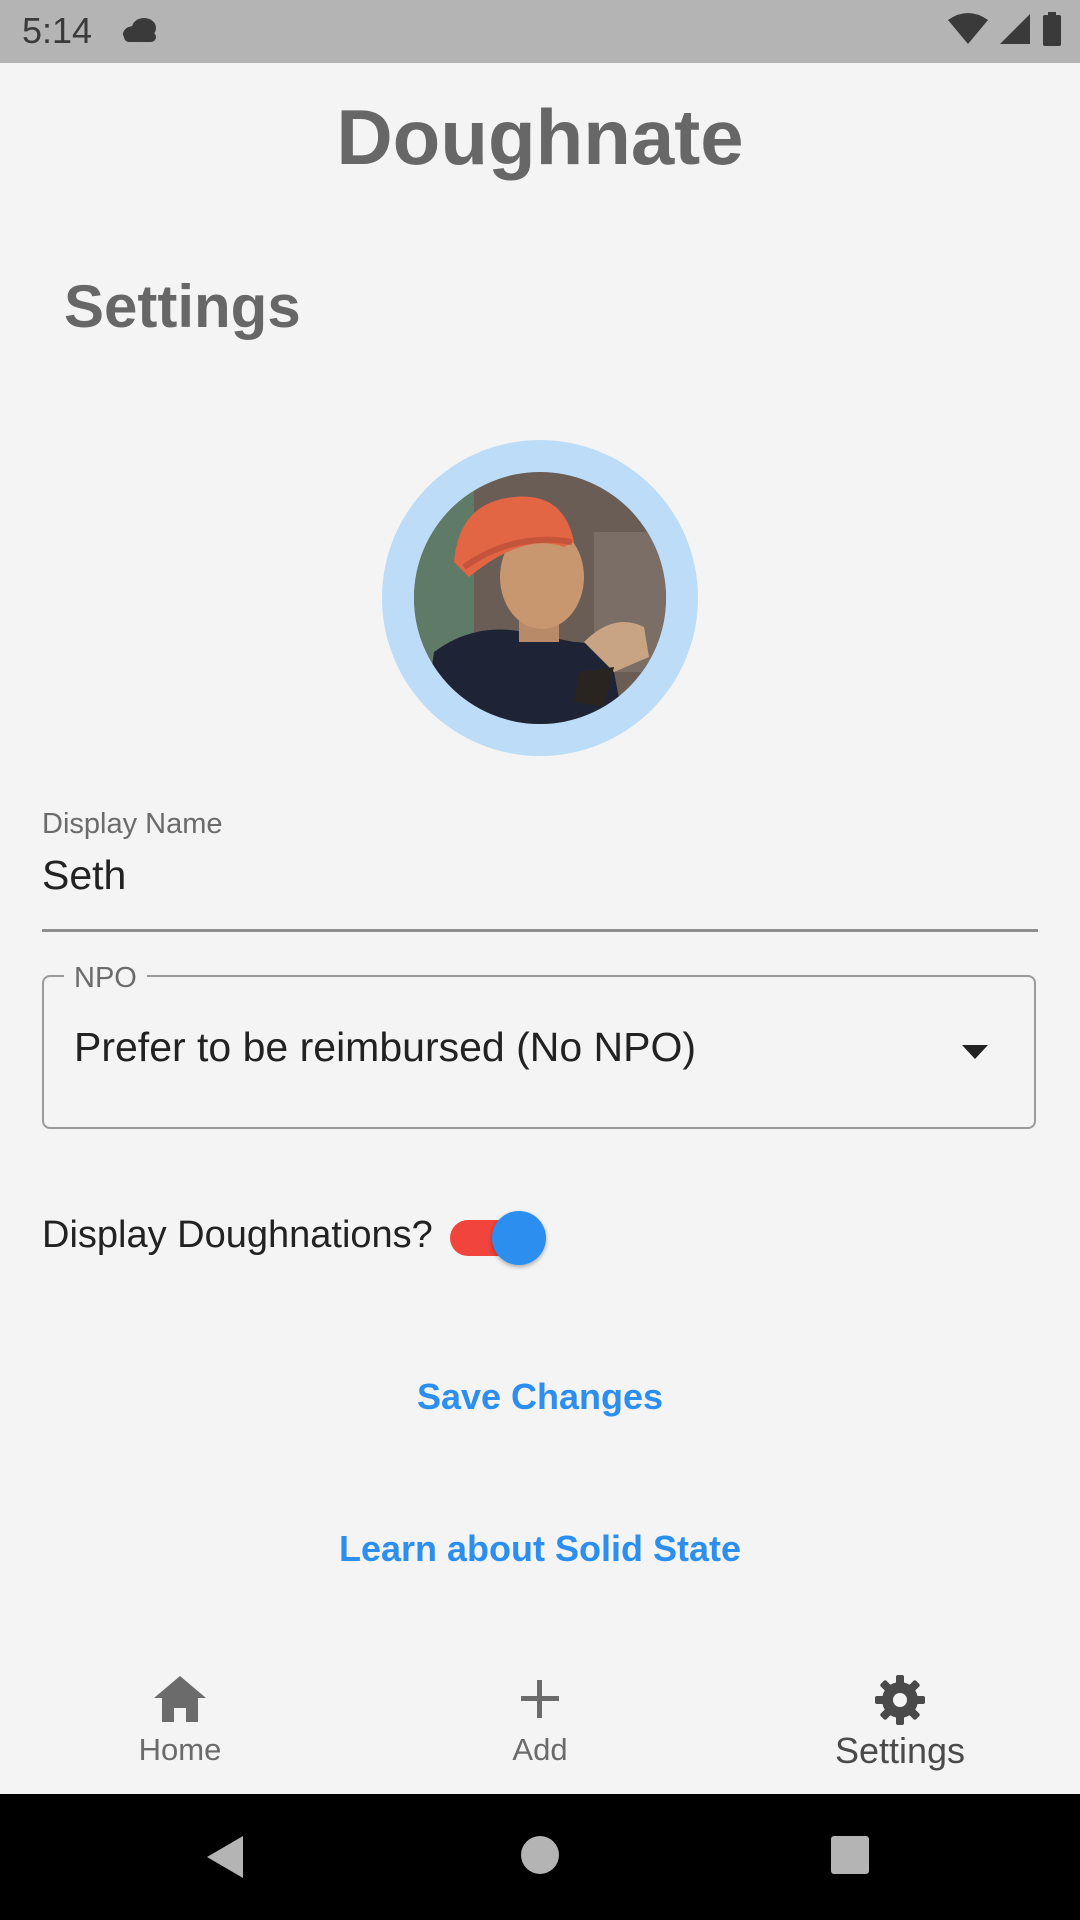 The image size is (1080, 1920). What do you see at coordinates (139, 30) in the screenshot?
I see `cloud-icon` at bounding box center [139, 30].